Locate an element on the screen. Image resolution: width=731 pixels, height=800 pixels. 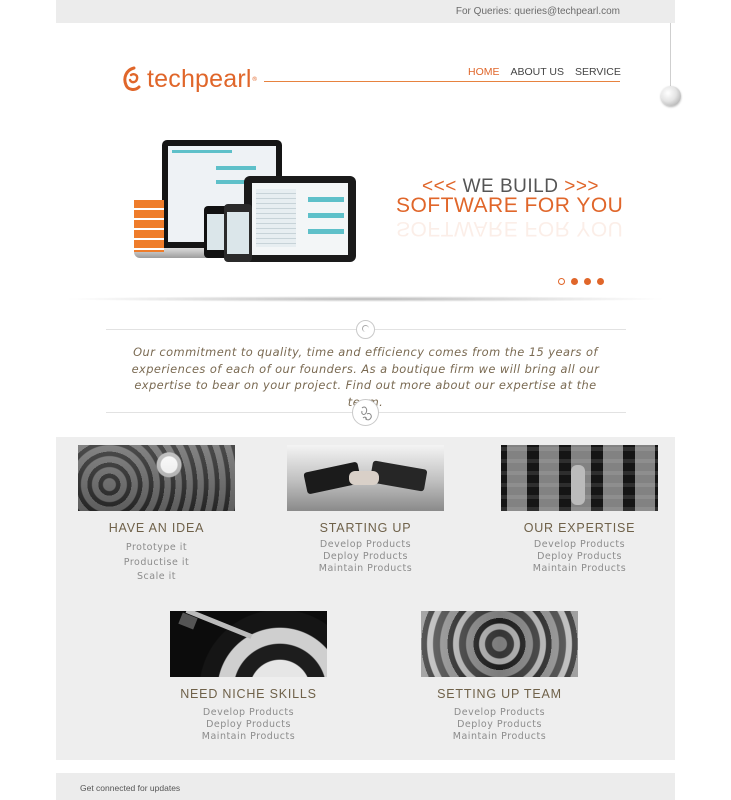
nav-home: HOME is located at coordinates (484, 72).